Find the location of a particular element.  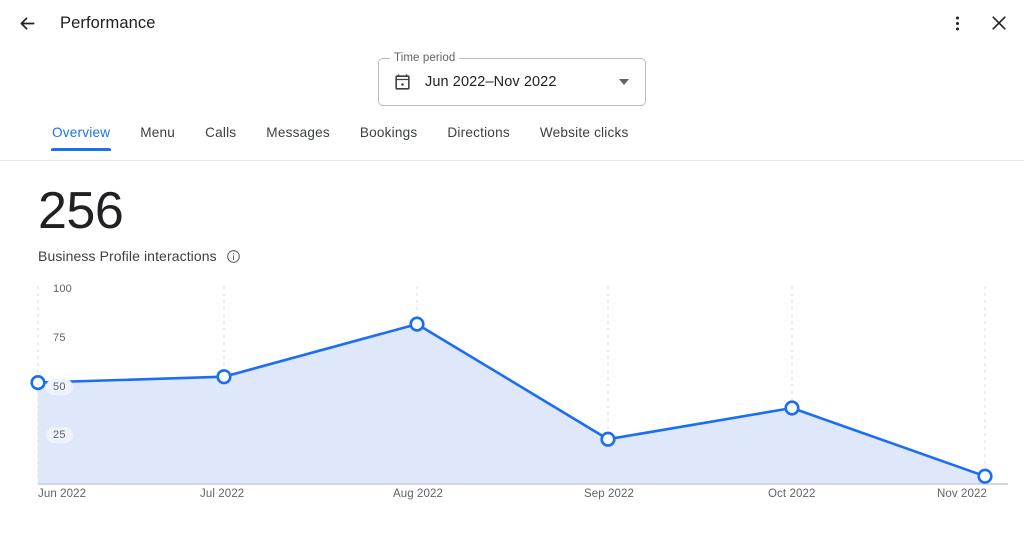

tab-menu: Menu is located at coordinates (157, 138).